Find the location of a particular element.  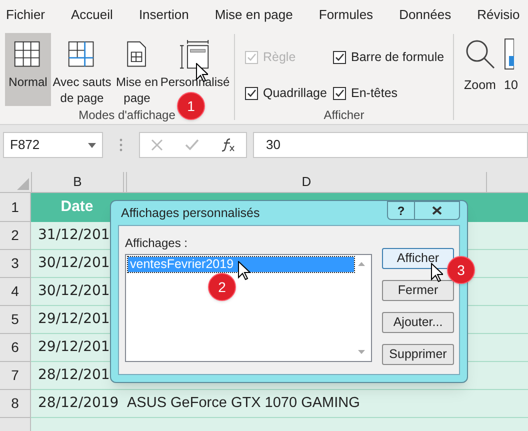

menu-tab: Accueil is located at coordinates (92, 15).